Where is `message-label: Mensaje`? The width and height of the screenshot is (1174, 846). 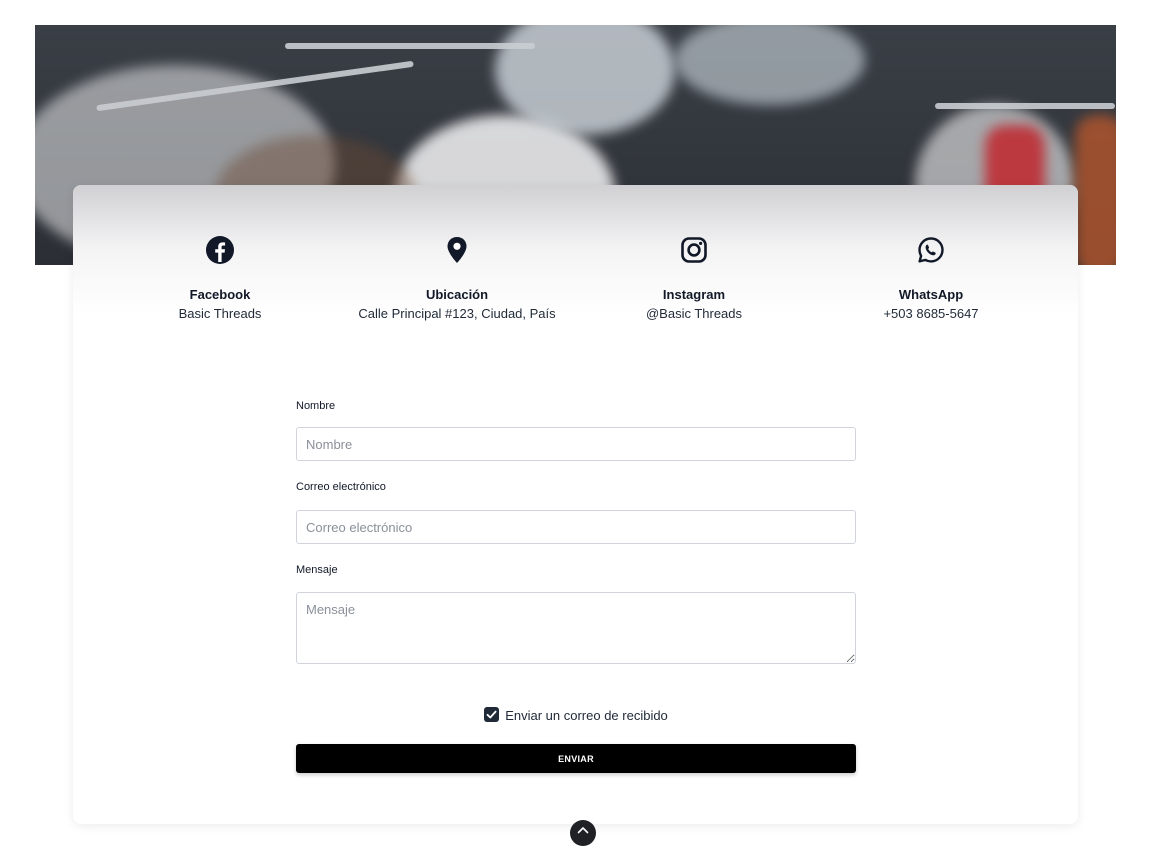
message-label: Mensaje is located at coordinates (317, 570).